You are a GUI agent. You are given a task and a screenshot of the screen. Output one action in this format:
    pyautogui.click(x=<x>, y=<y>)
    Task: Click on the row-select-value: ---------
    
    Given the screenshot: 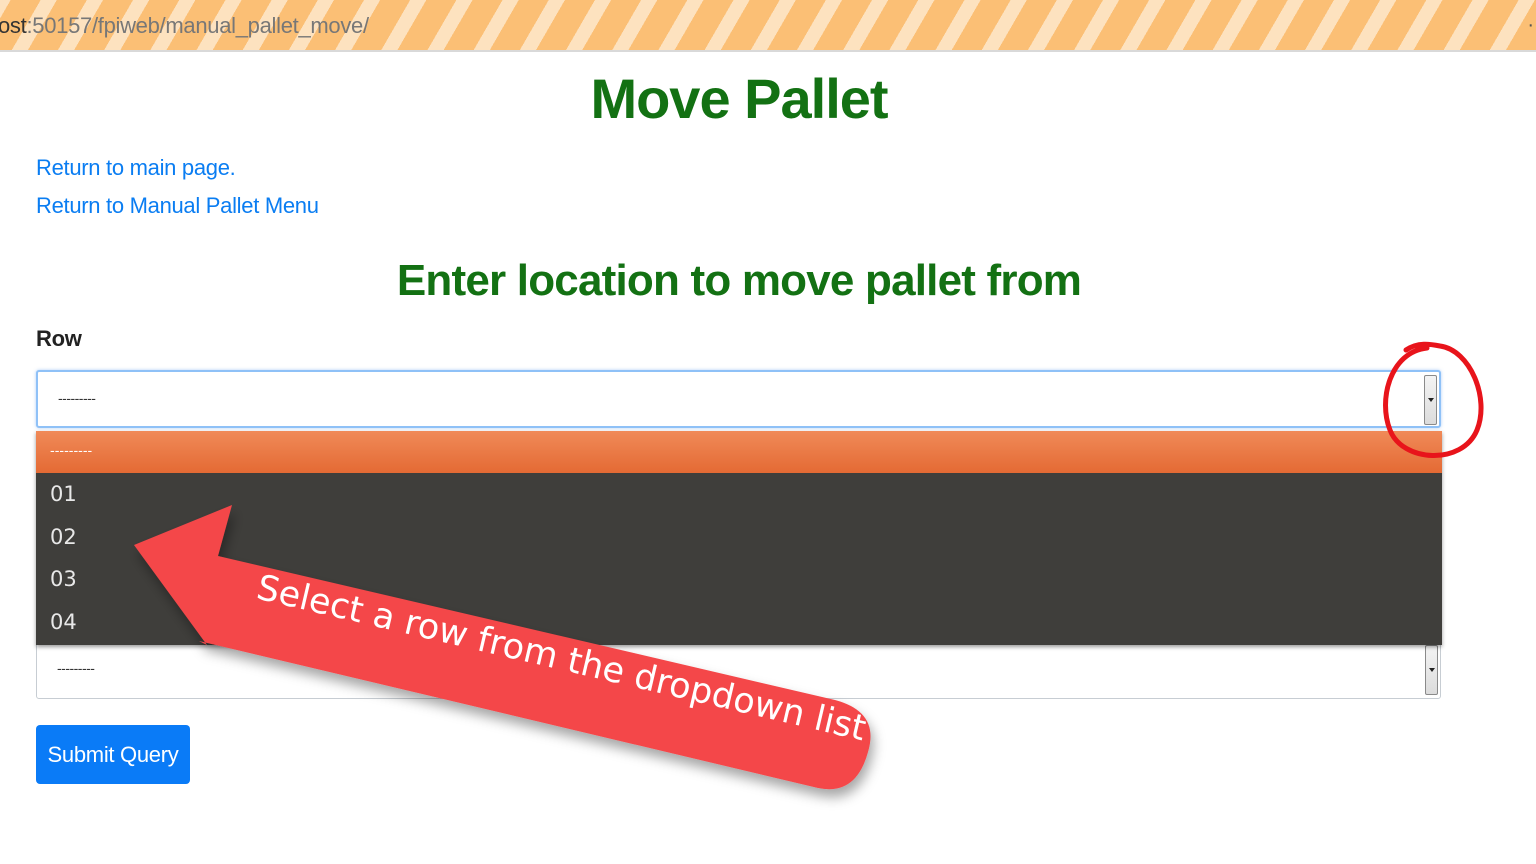 What is the action you would take?
    pyautogui.click(x=77, y=398)
    